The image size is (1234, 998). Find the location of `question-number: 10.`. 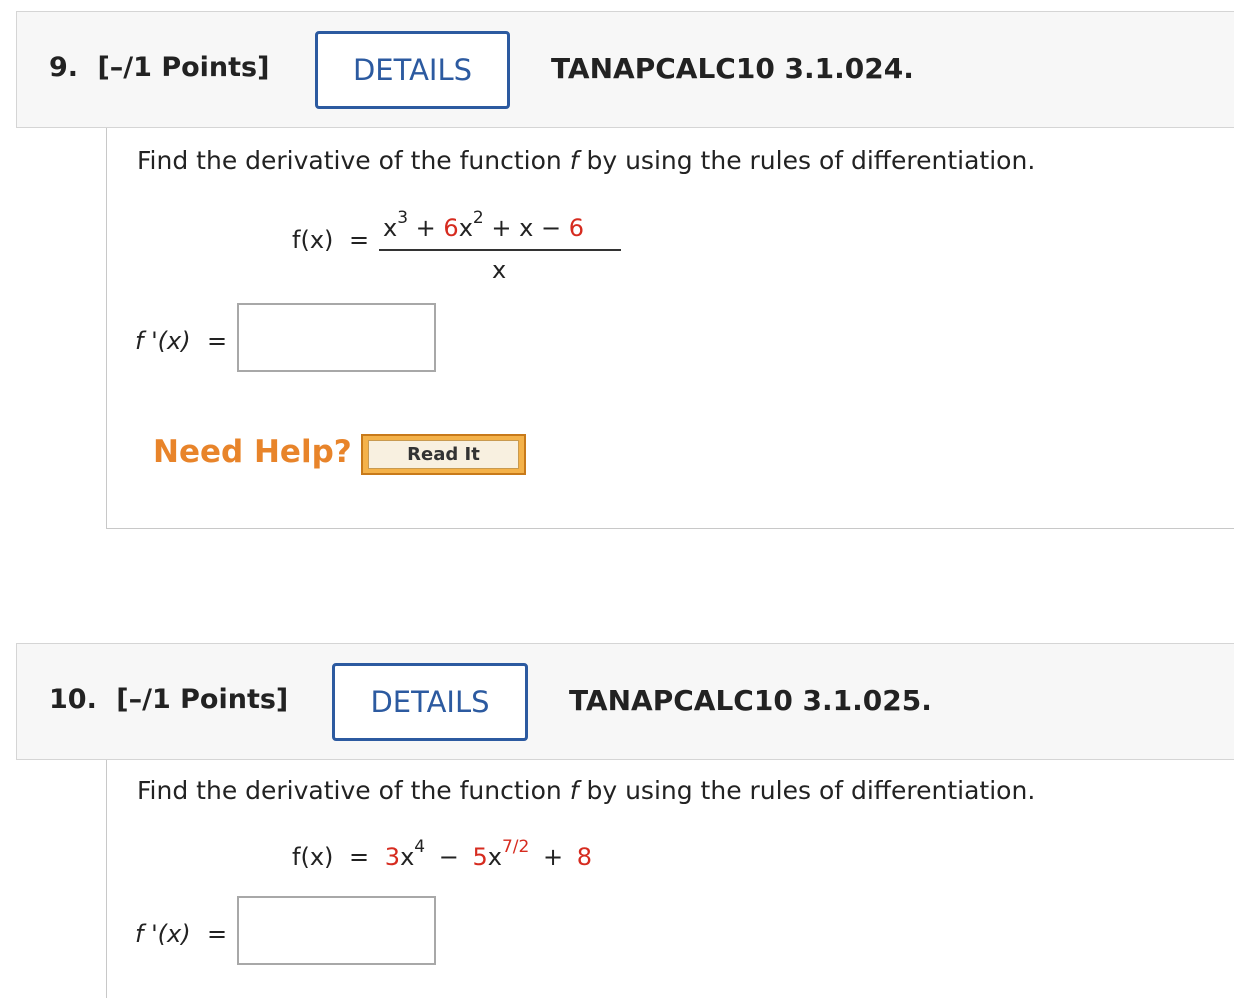

question-number: 10. is located at coordinates (73, 699).